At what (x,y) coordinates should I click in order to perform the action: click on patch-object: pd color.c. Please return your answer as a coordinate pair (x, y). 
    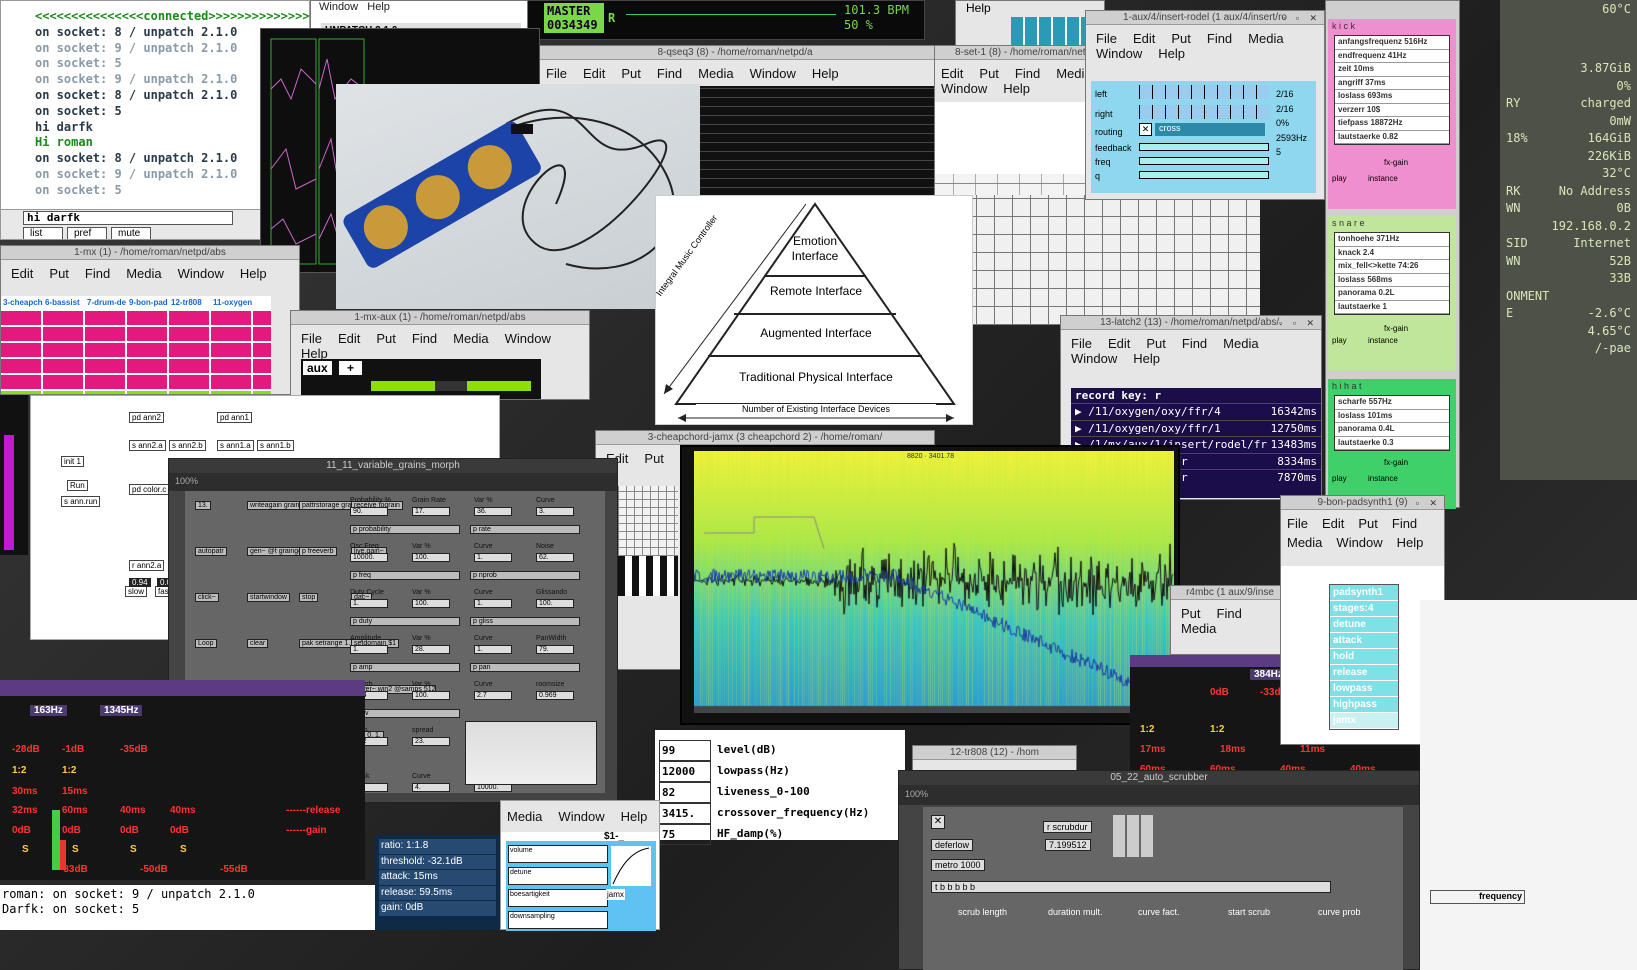
    Looking at the image, I should click on (149, 489).